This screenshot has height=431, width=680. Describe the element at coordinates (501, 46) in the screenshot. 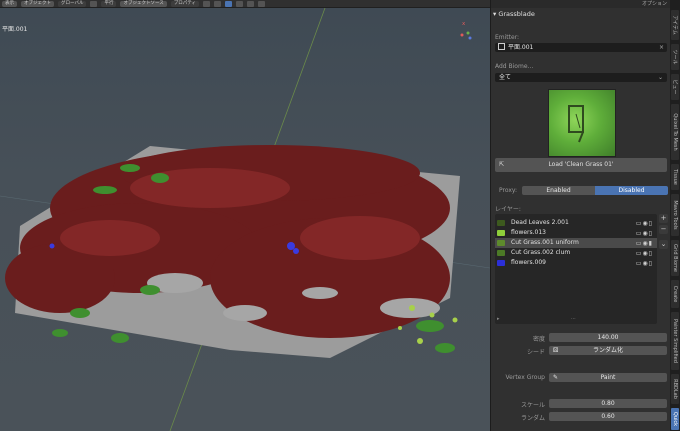

I see `mesh-icon` at that location.